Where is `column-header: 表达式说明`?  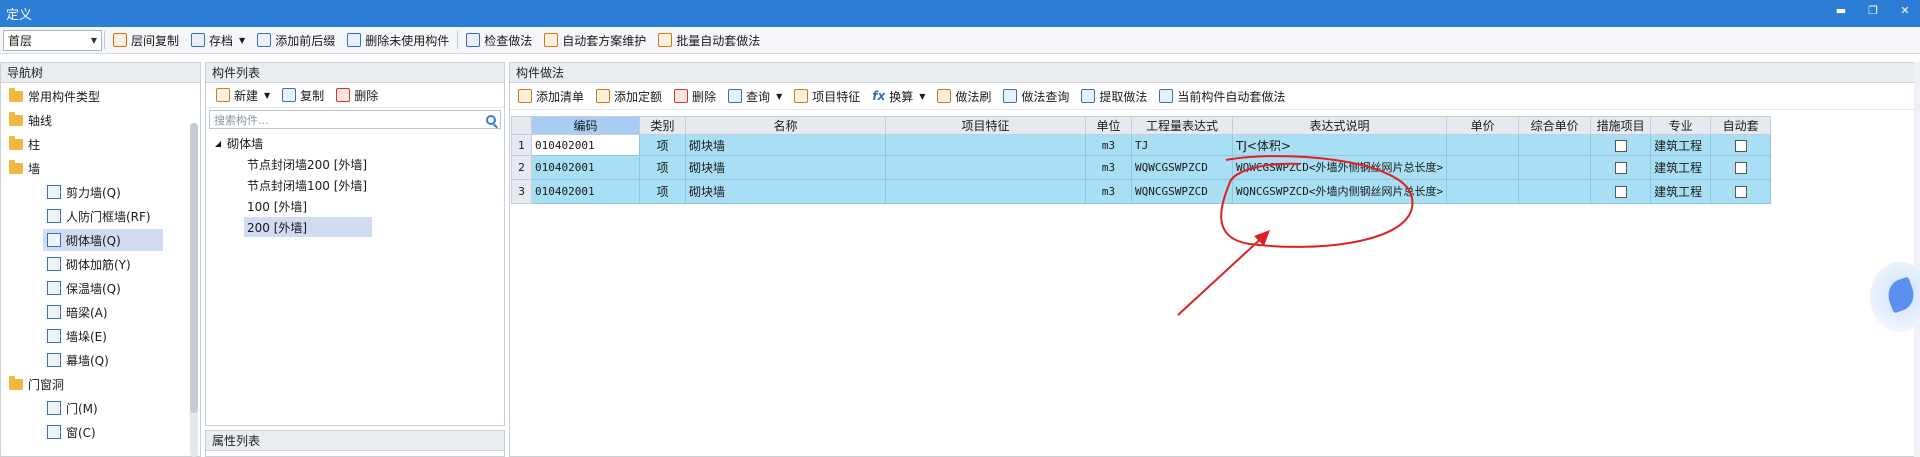 column-header: 表达式说明 is located at coordinates (1339, 125).